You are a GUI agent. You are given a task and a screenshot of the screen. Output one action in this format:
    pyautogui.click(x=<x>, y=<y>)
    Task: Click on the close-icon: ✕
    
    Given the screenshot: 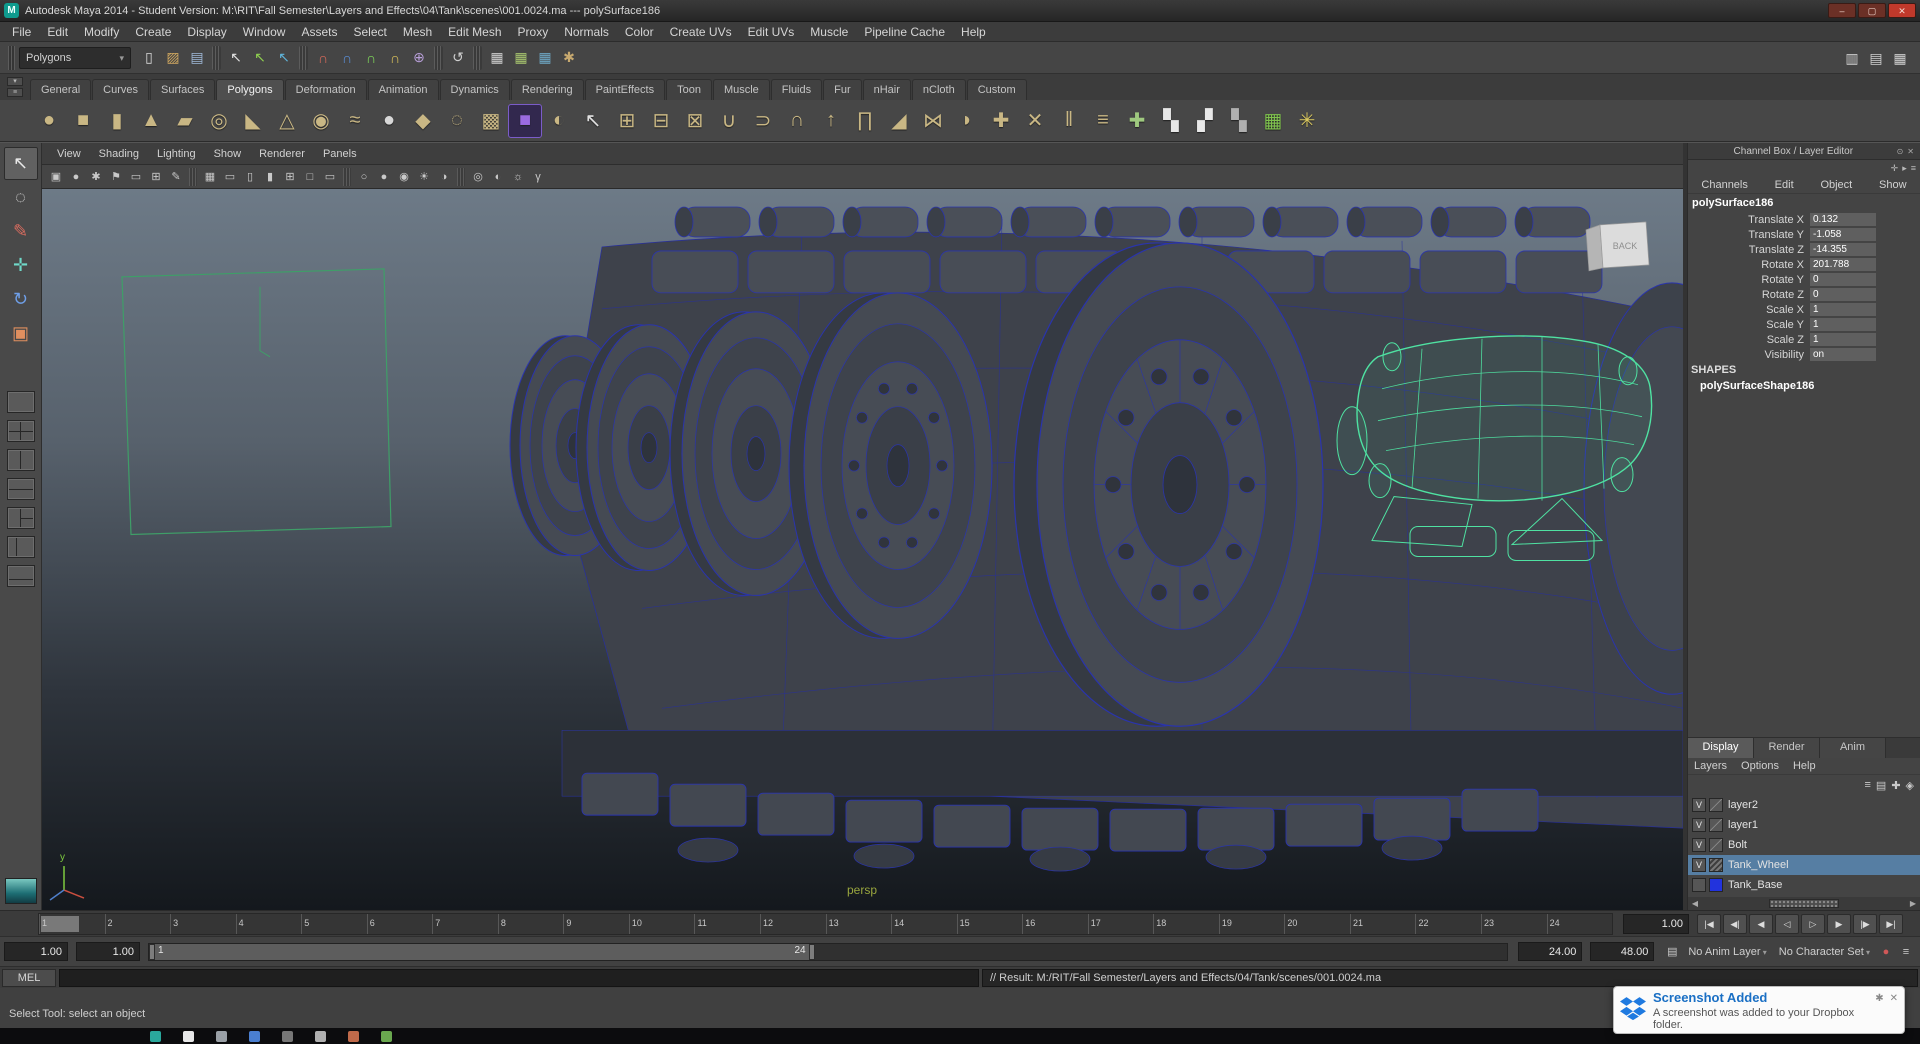 What is the action you would take?
    pyautogui.click(x=1910, y=151)
    